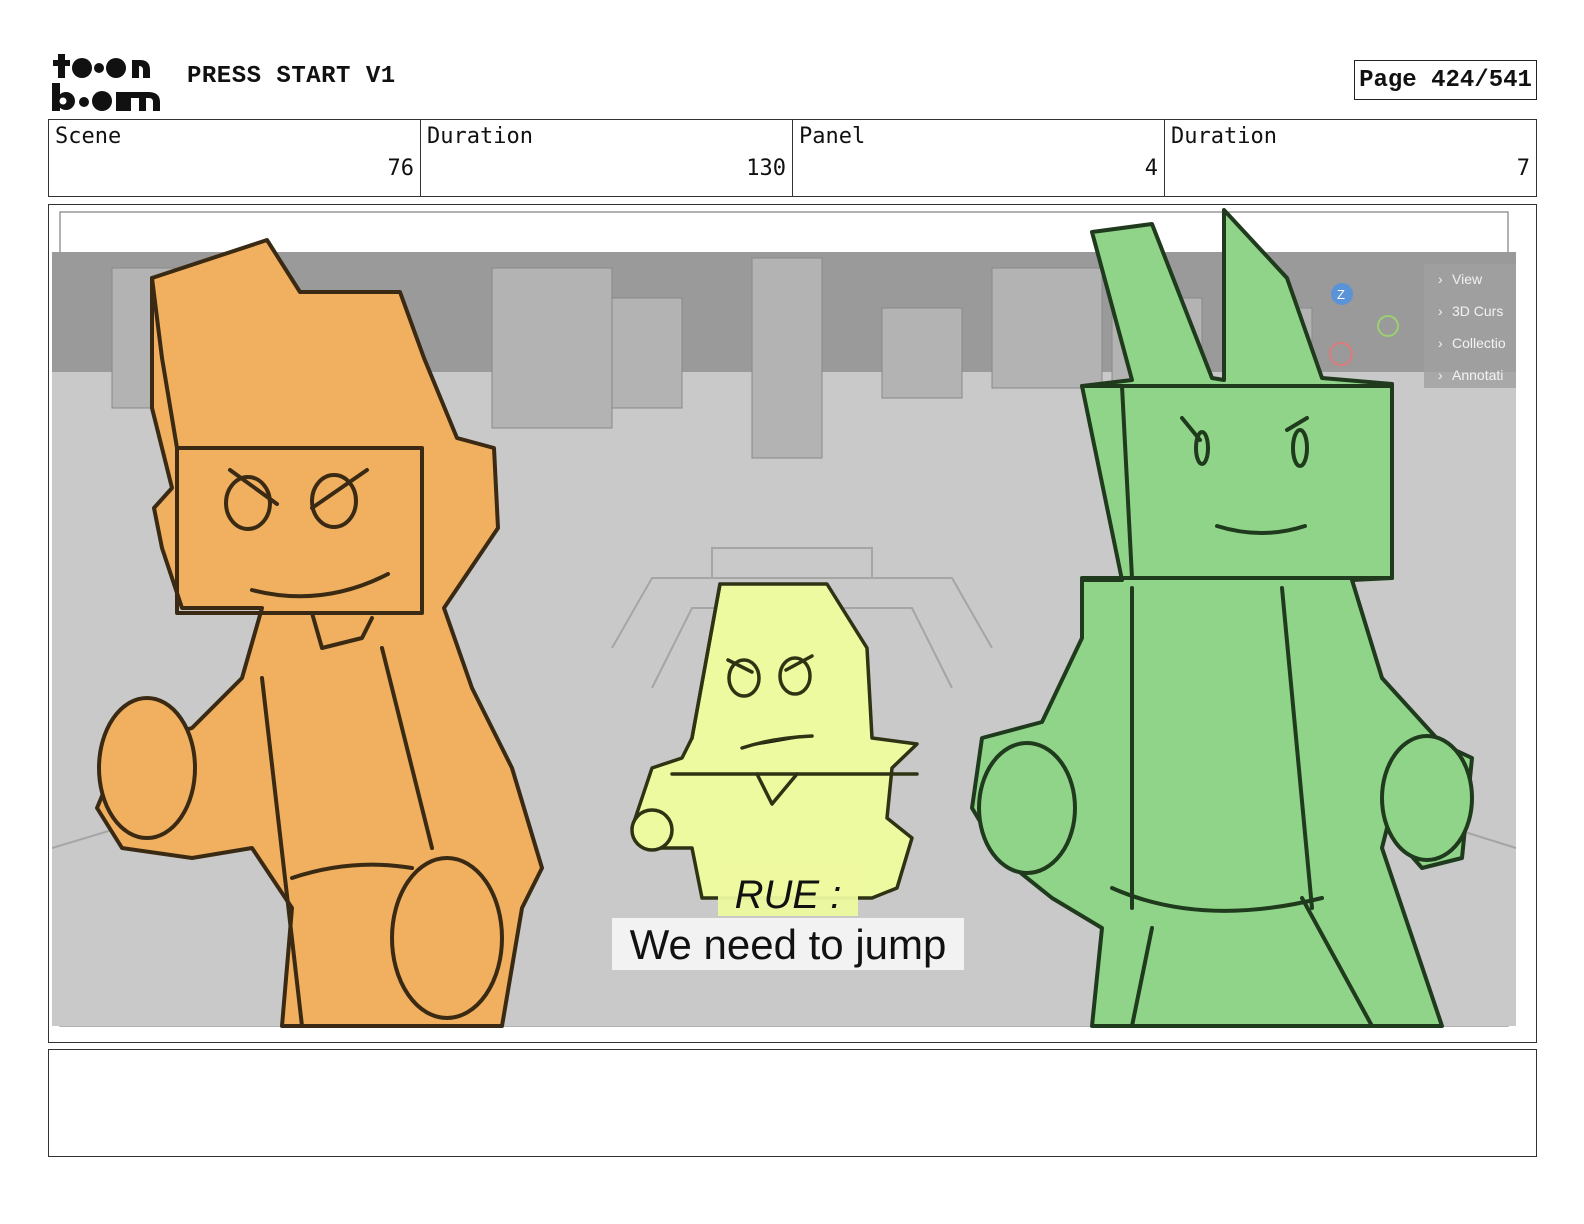 The image size is (1584, 1224). Describe the element at coordinates (1445, 80) in the screenshot. I see `page-indicator: Page 424/541` at that location.